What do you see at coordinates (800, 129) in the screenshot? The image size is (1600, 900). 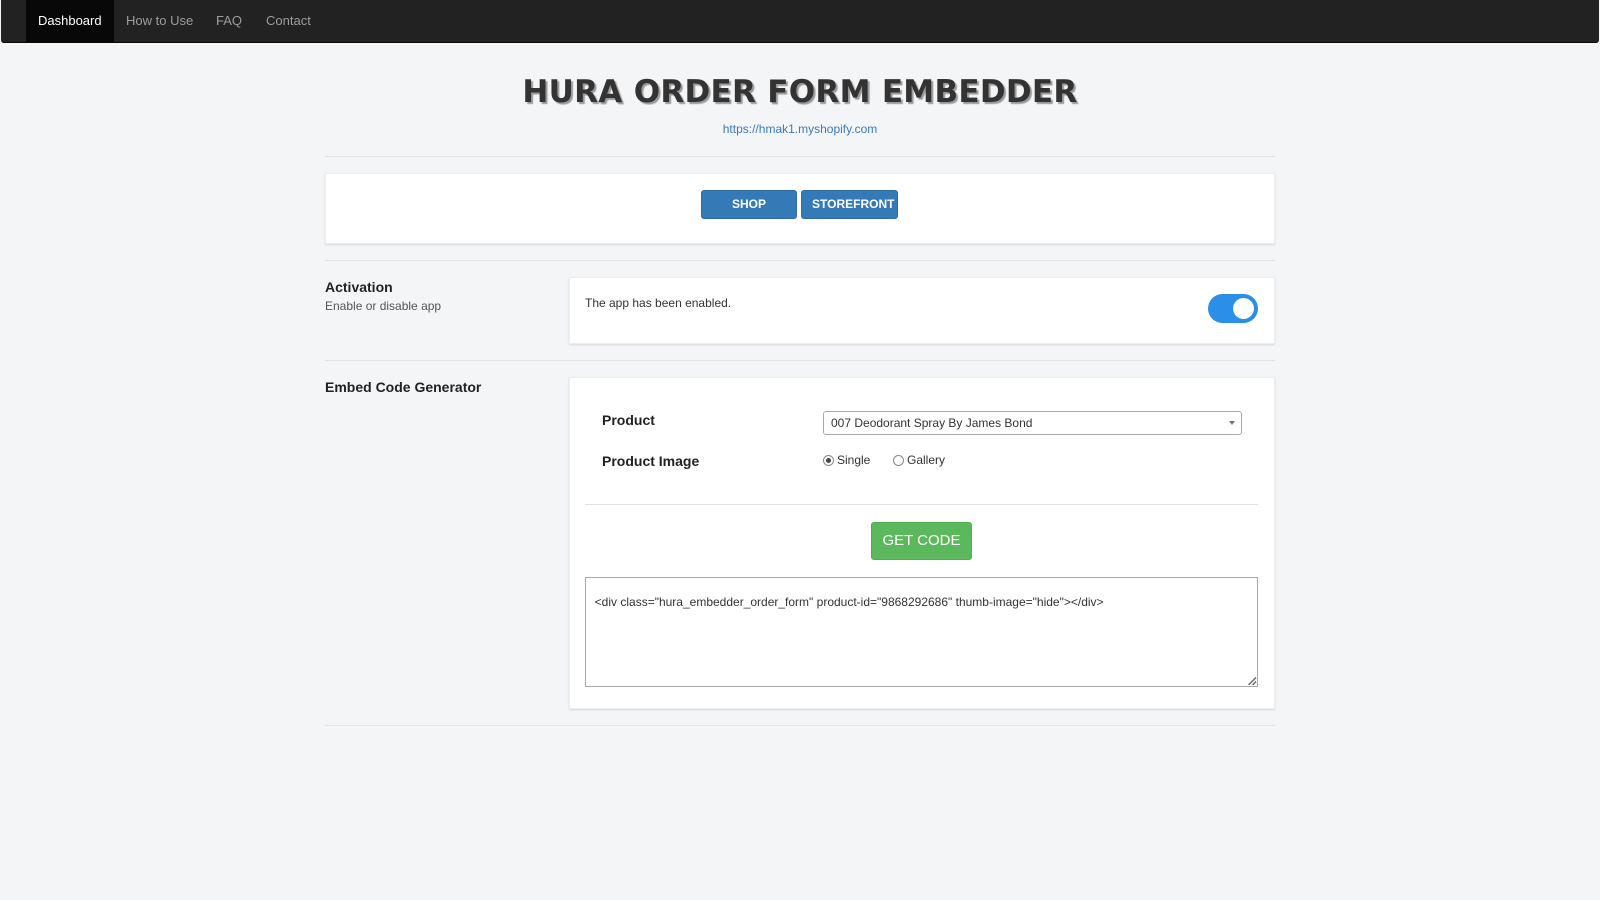 I see `shop-url-link: https://hmak1.myshopify.com` at bounding box center [800, 129].